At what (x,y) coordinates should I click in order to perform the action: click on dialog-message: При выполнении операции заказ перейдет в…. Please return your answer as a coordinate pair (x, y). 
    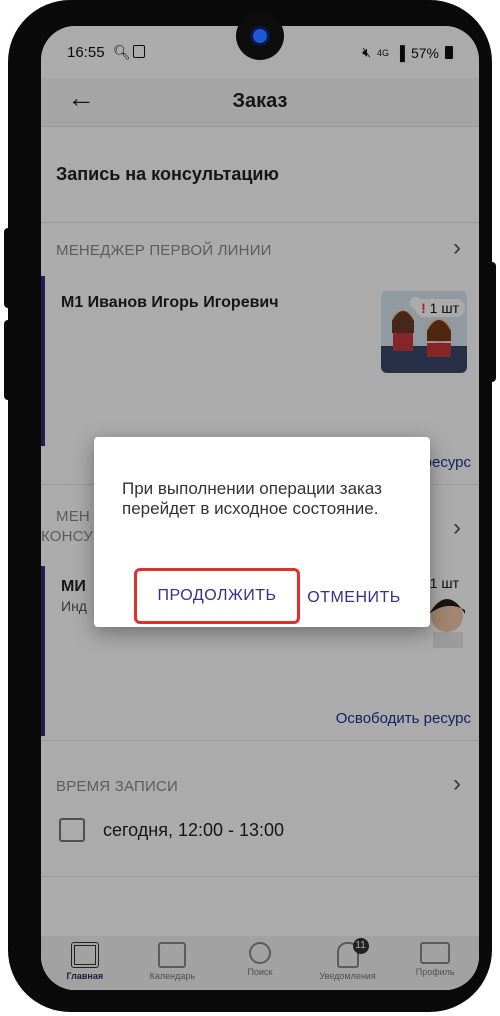
    Looking at the image, I should click on (252, 498).